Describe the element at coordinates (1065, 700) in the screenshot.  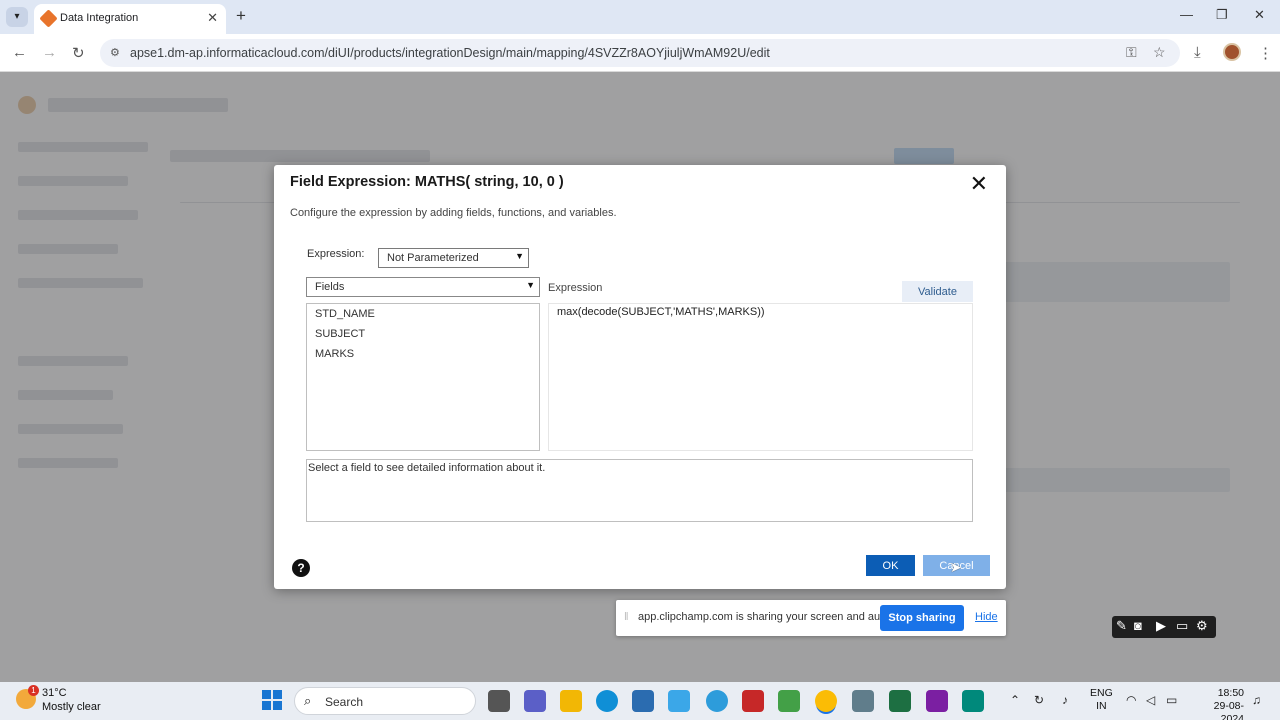
I see `microphone-icon: ♪` at that location.